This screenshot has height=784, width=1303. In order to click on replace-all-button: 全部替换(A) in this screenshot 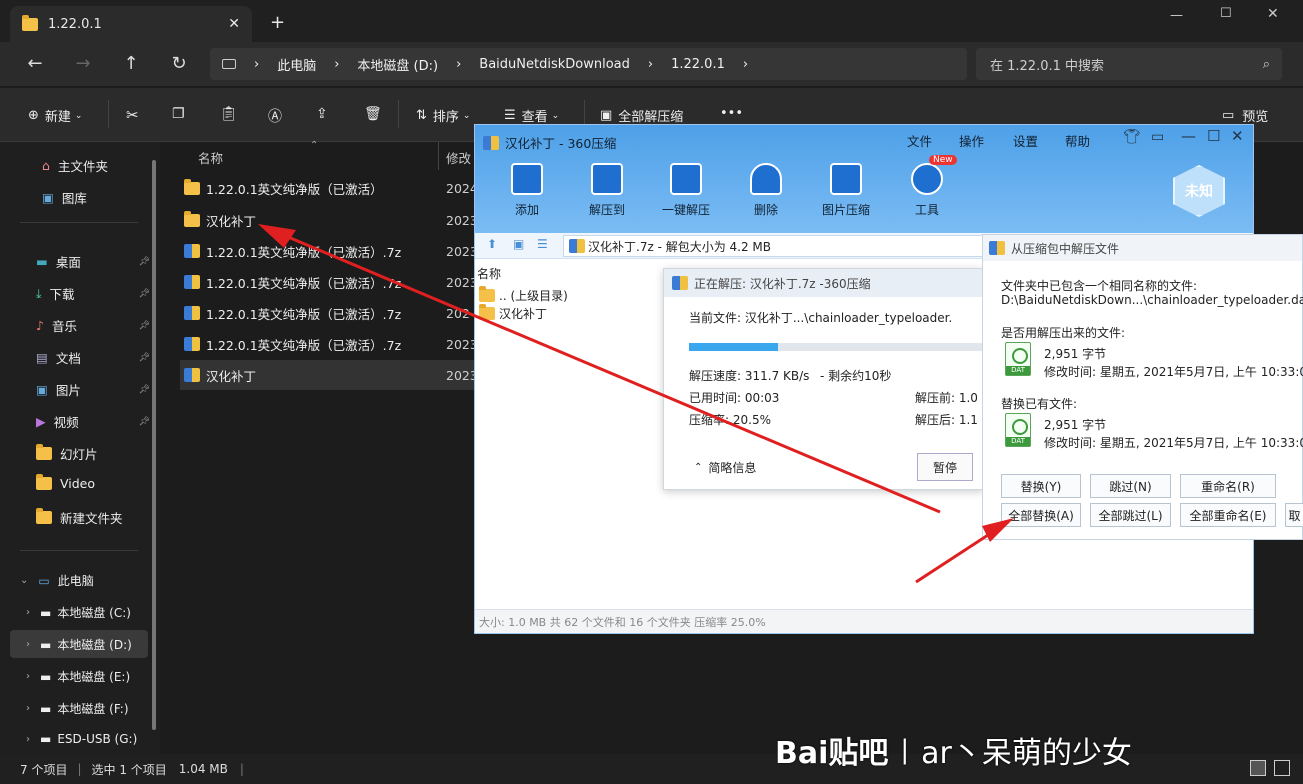, I will do `click(1041, 515)`.